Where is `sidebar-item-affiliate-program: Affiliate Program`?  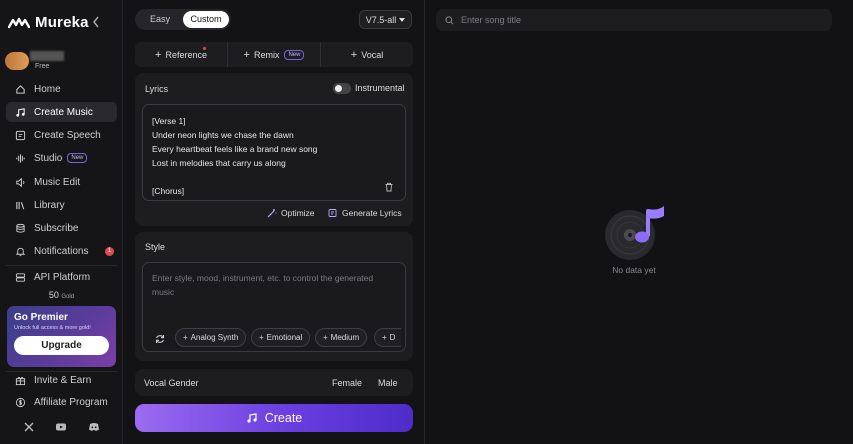 sidebar-item-affiliate-program: Affiliate Program is located at coordinates (61, 402).